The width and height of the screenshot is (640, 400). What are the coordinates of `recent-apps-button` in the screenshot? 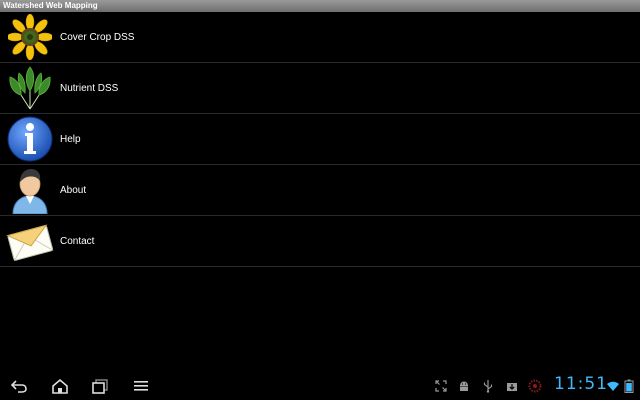 It's located at (100, 386).